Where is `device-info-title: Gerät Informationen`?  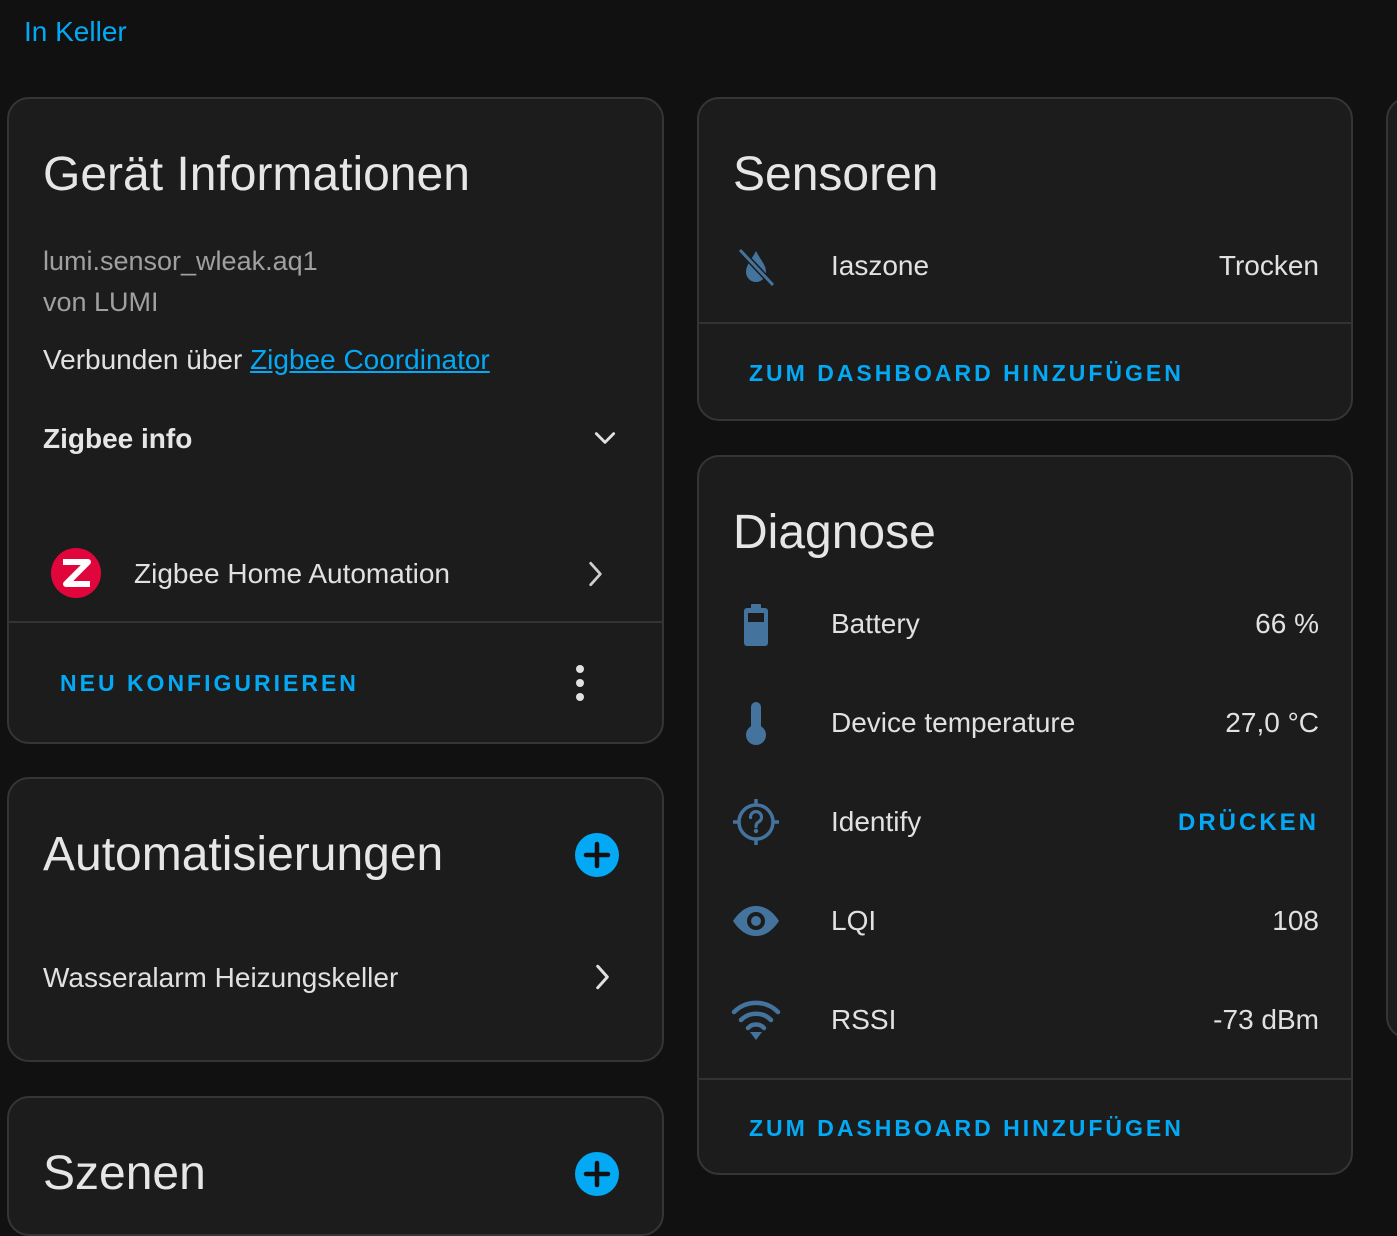 device-info-title: Gerät Informationen is located at coordinates (256, 174).